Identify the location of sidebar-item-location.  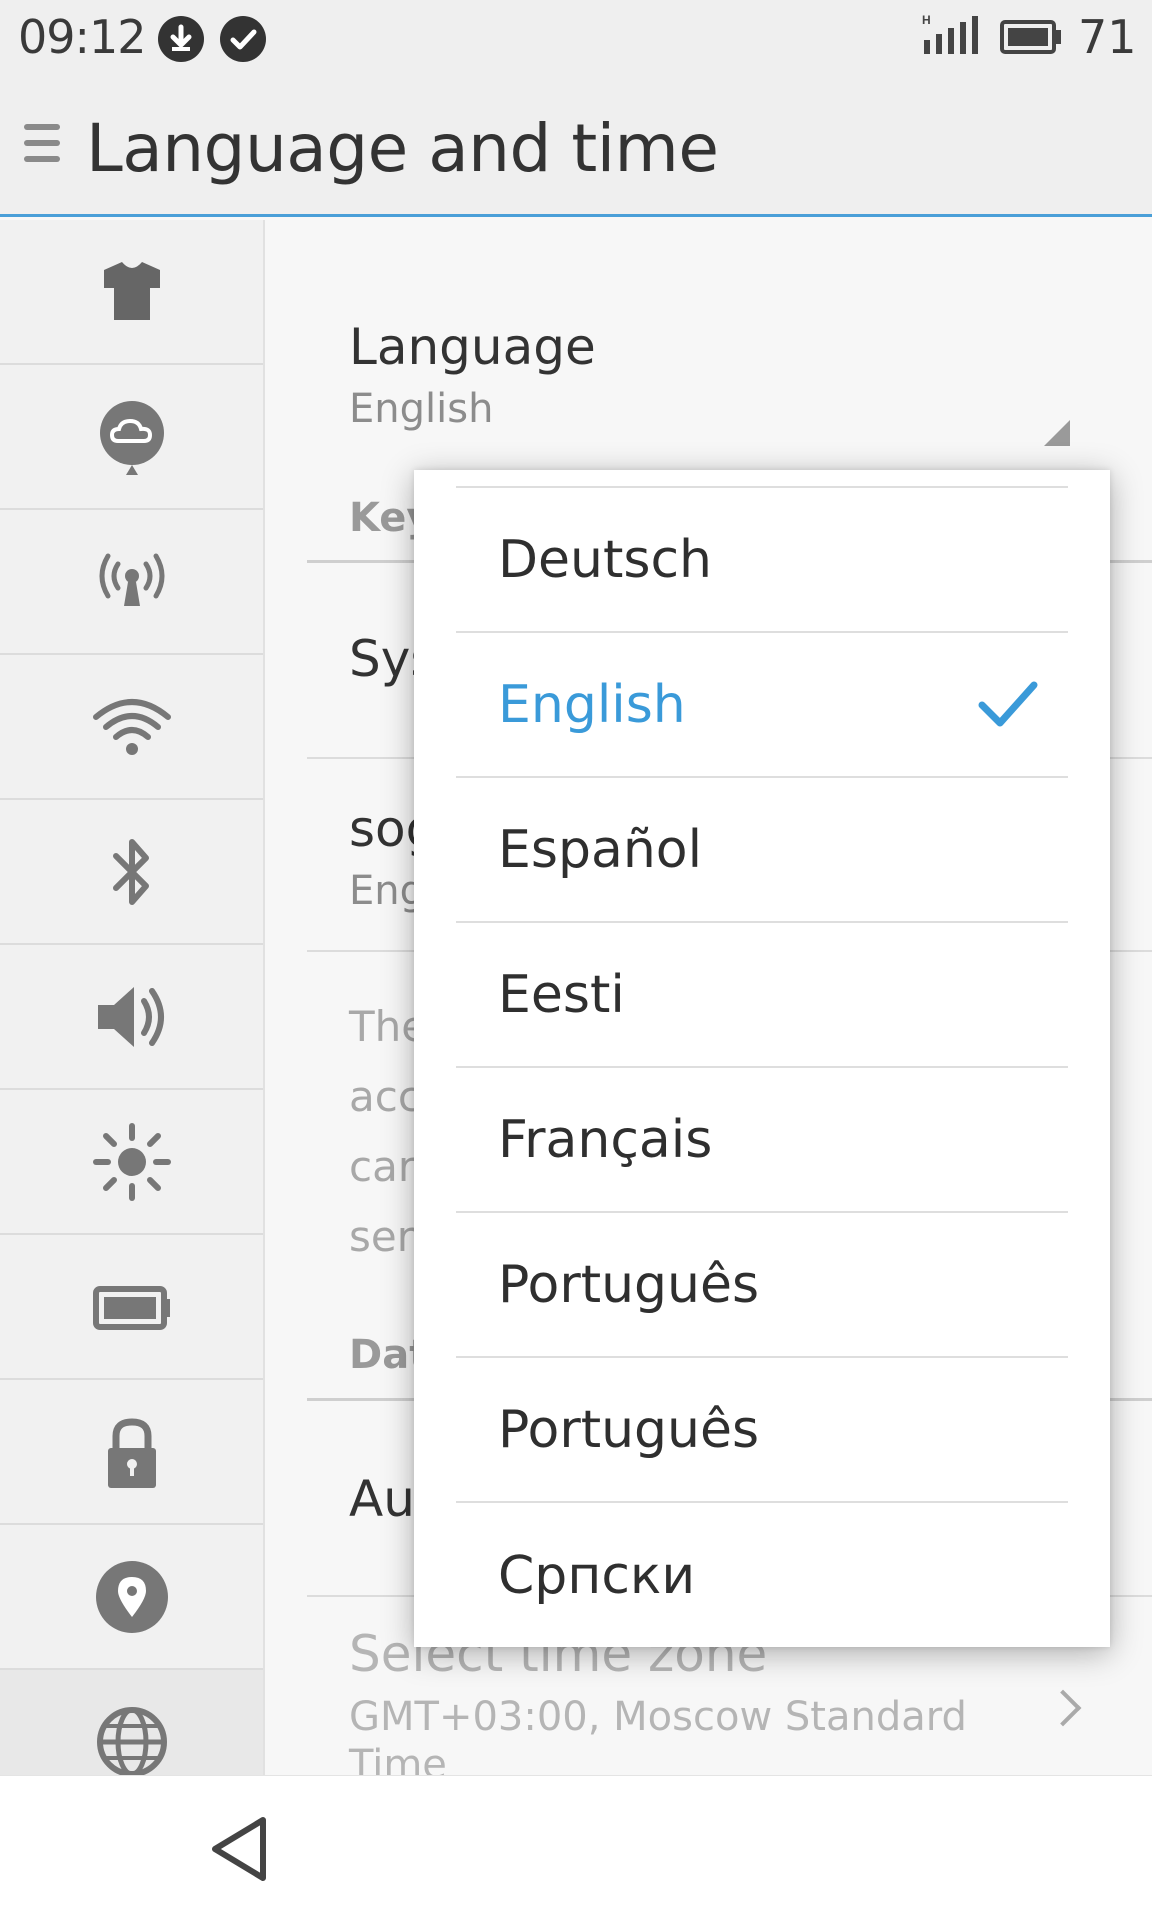
(131, 1597).